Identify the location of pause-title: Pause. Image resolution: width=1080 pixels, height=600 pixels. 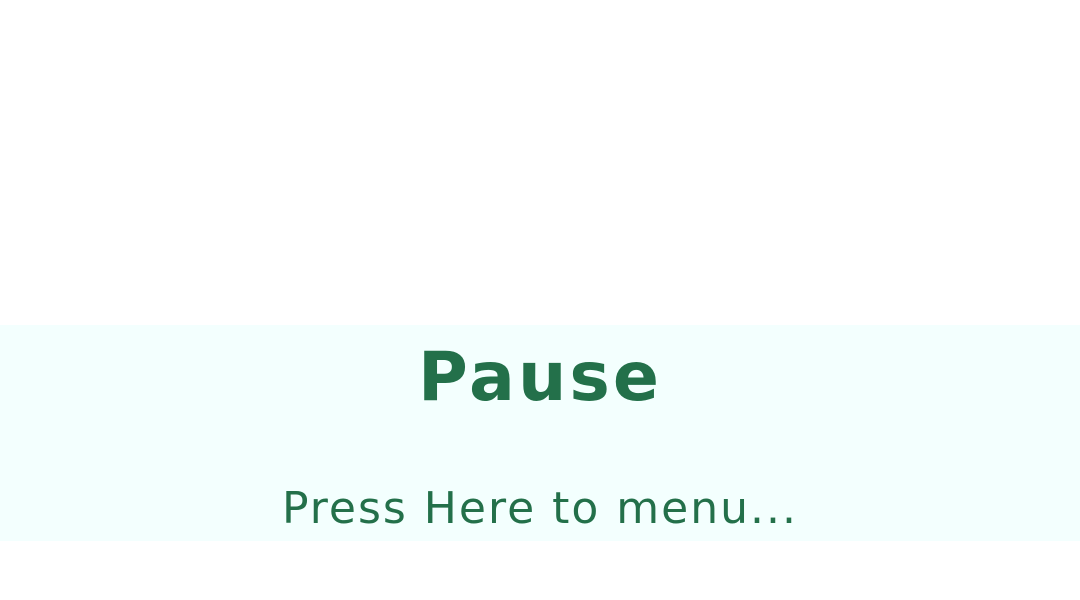
(540, 377).